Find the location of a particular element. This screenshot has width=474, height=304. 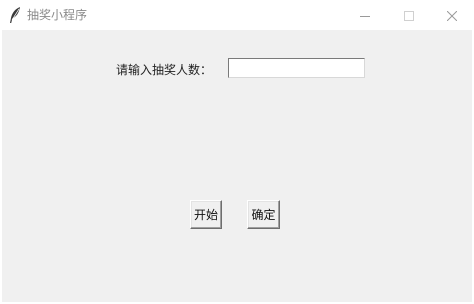

maximize-button is located at coordinates (409, 15).